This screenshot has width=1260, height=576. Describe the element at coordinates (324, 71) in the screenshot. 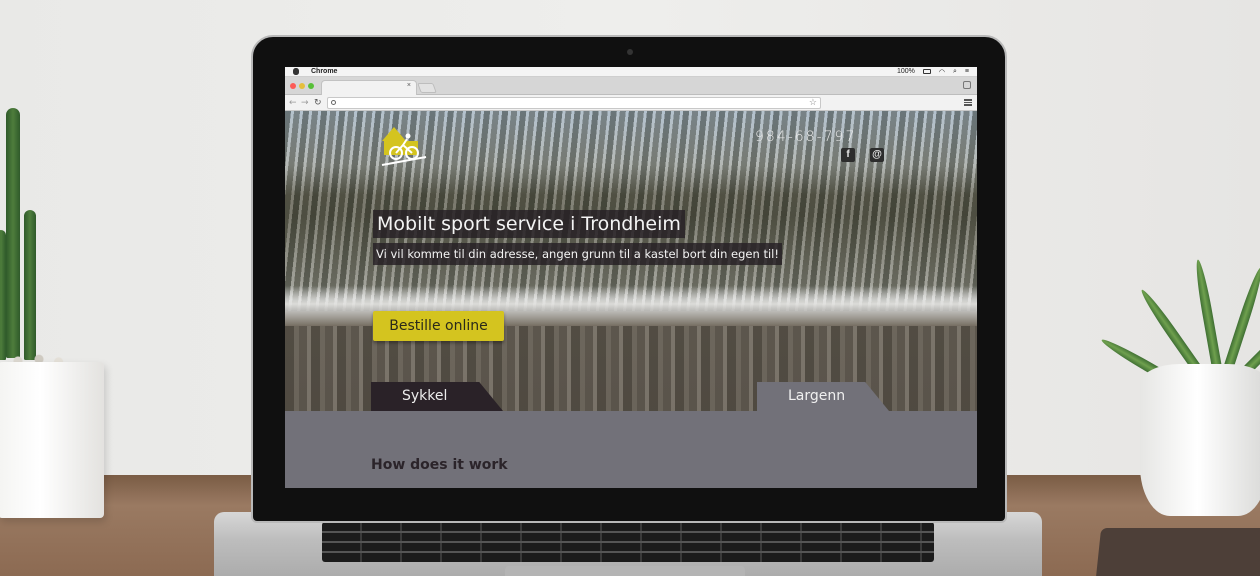

I see `app-name: Chrome` at that location.